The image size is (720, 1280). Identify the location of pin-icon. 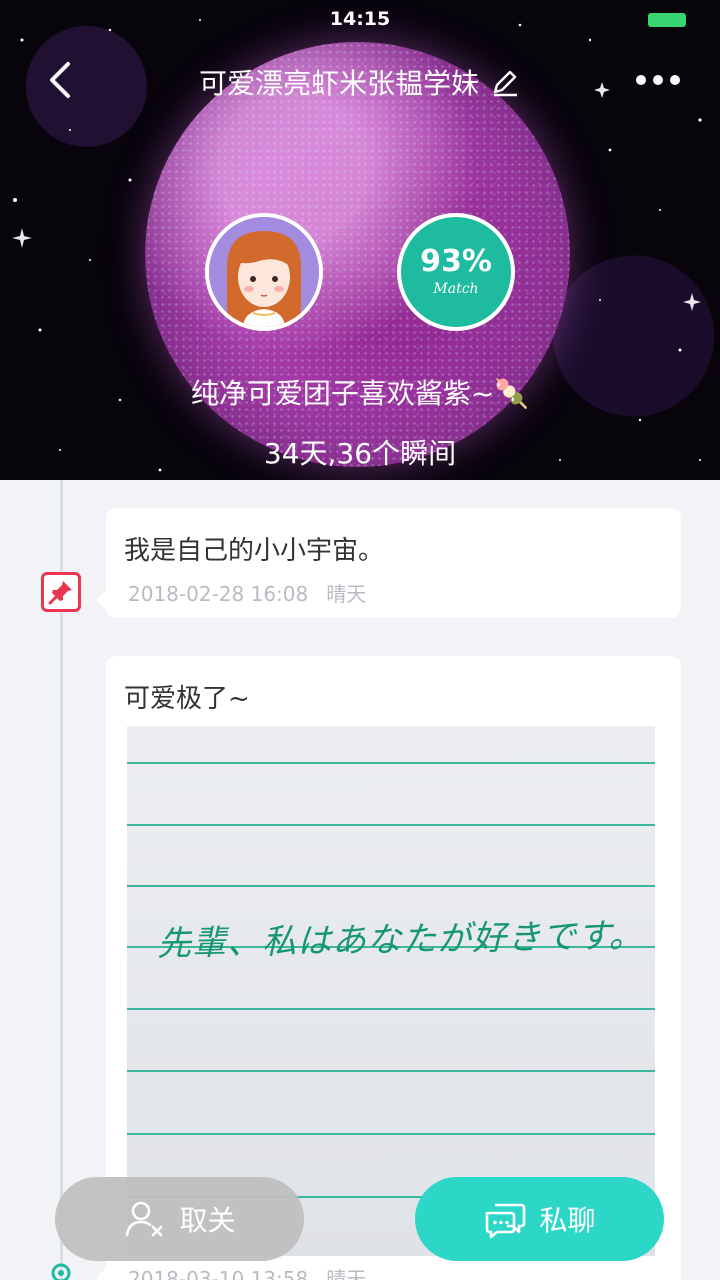
(61, 592).